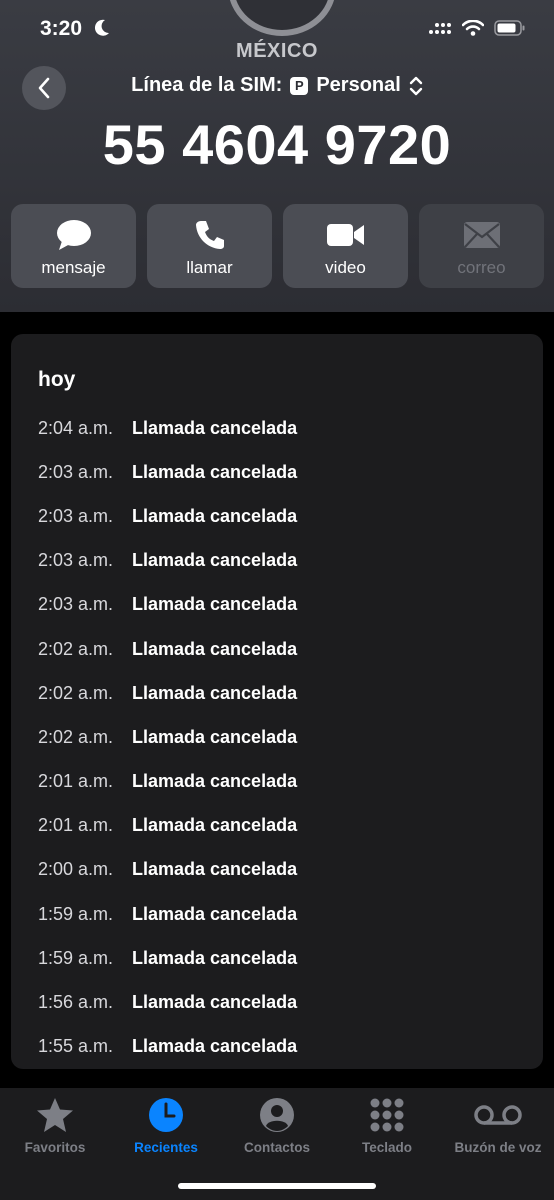 This screenshot has height=1200, width=554. I want to click on message-button: mensaje, so click(73, 246).